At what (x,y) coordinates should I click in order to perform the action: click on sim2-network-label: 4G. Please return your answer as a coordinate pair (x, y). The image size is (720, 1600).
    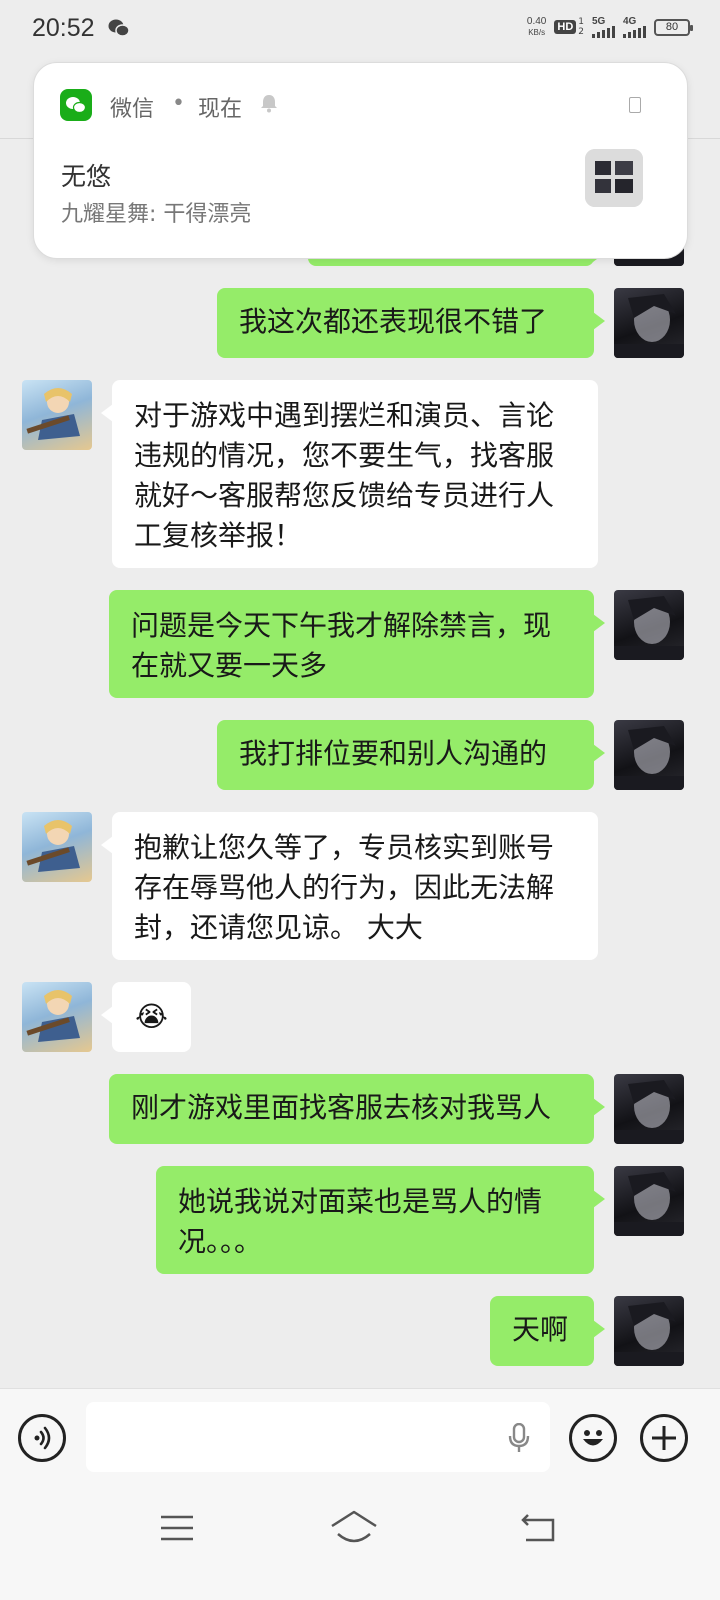
    Looking at the image, I should click on (630, 21).